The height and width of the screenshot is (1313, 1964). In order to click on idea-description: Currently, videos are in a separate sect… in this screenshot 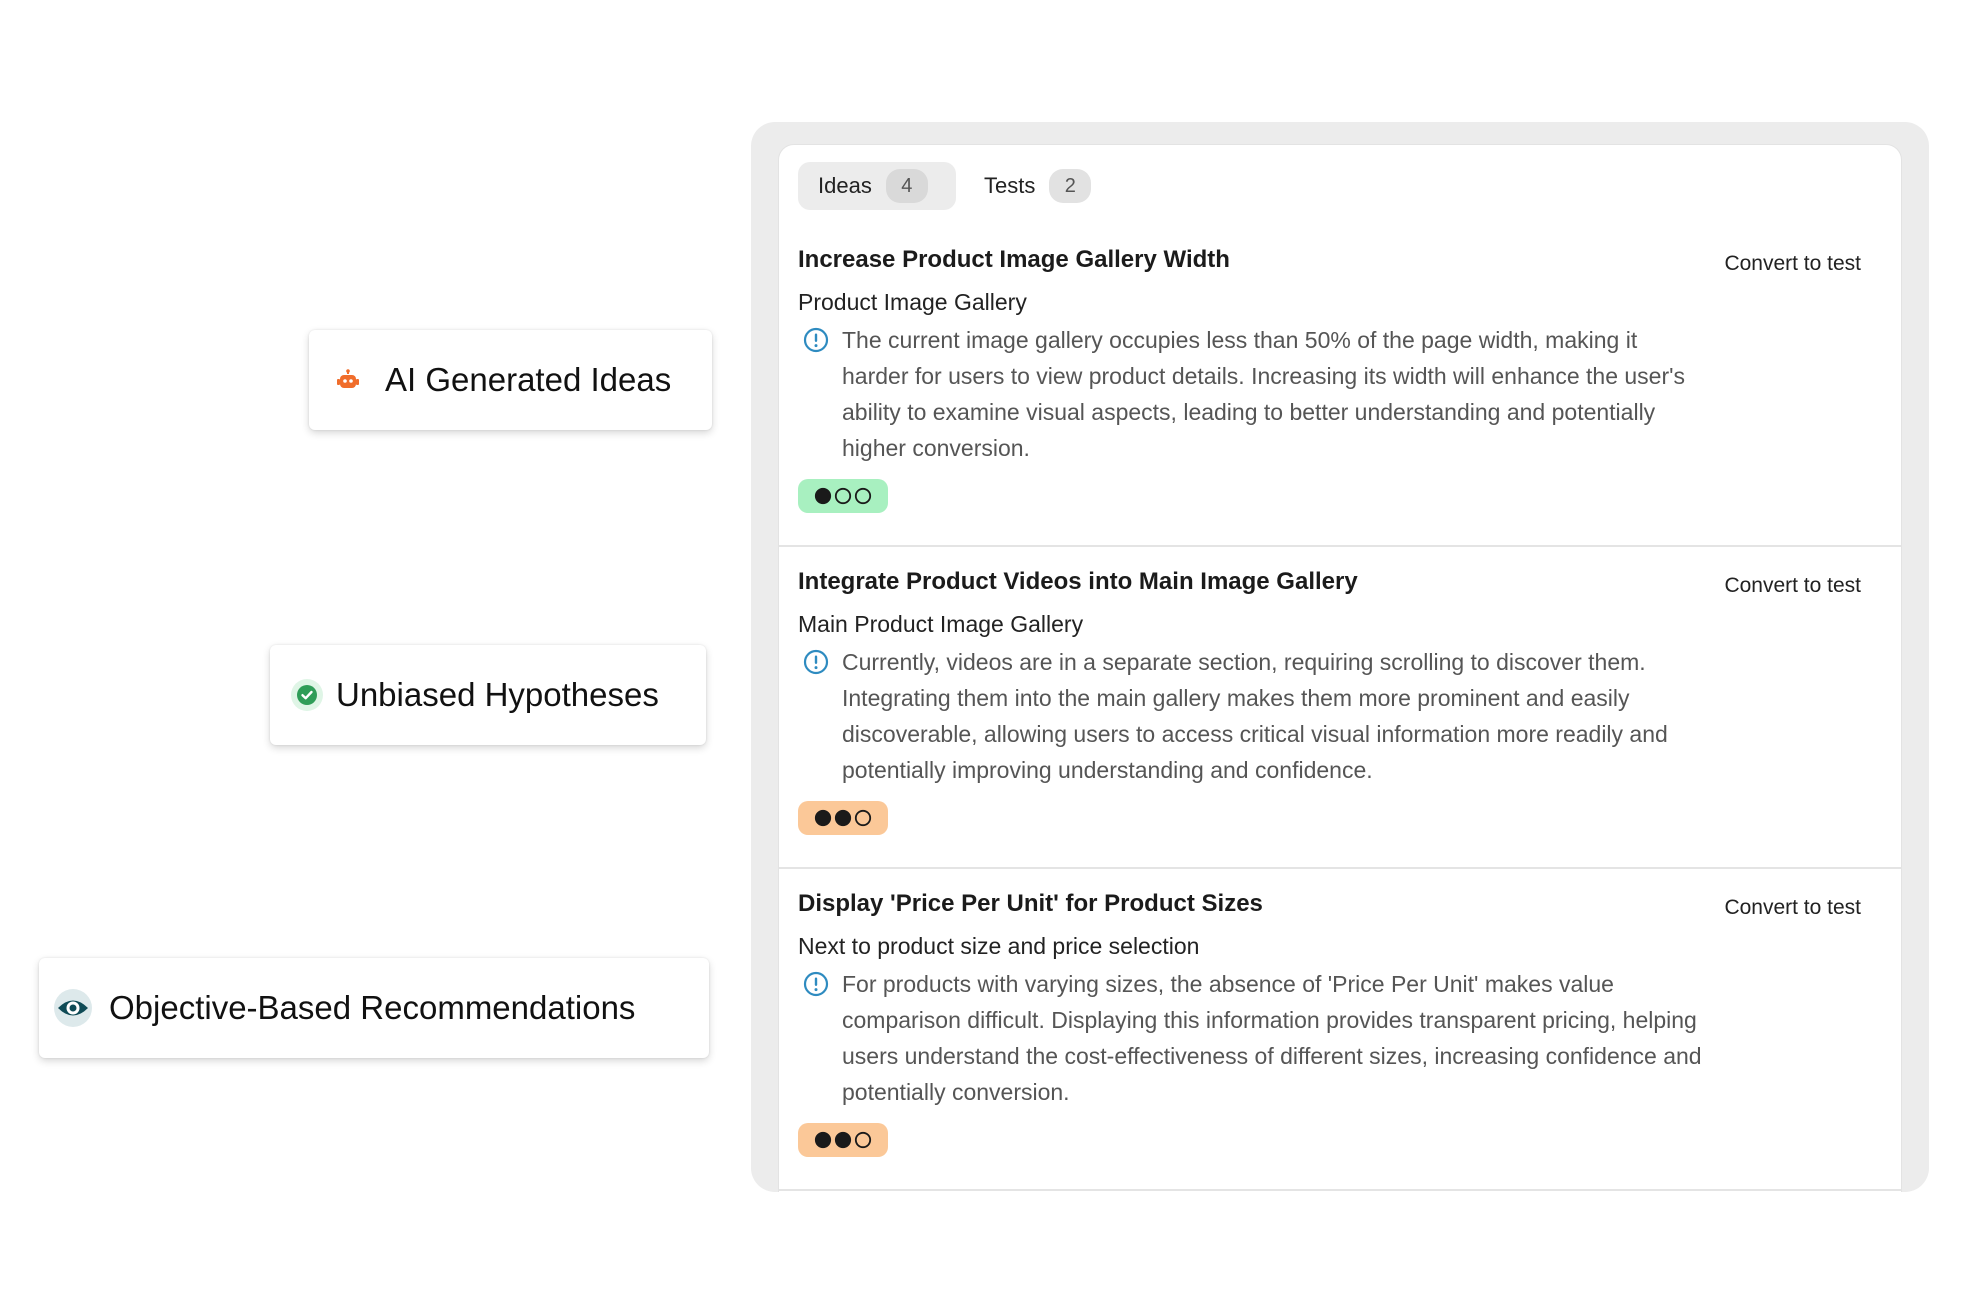, I will do `click(1255, 716)`.